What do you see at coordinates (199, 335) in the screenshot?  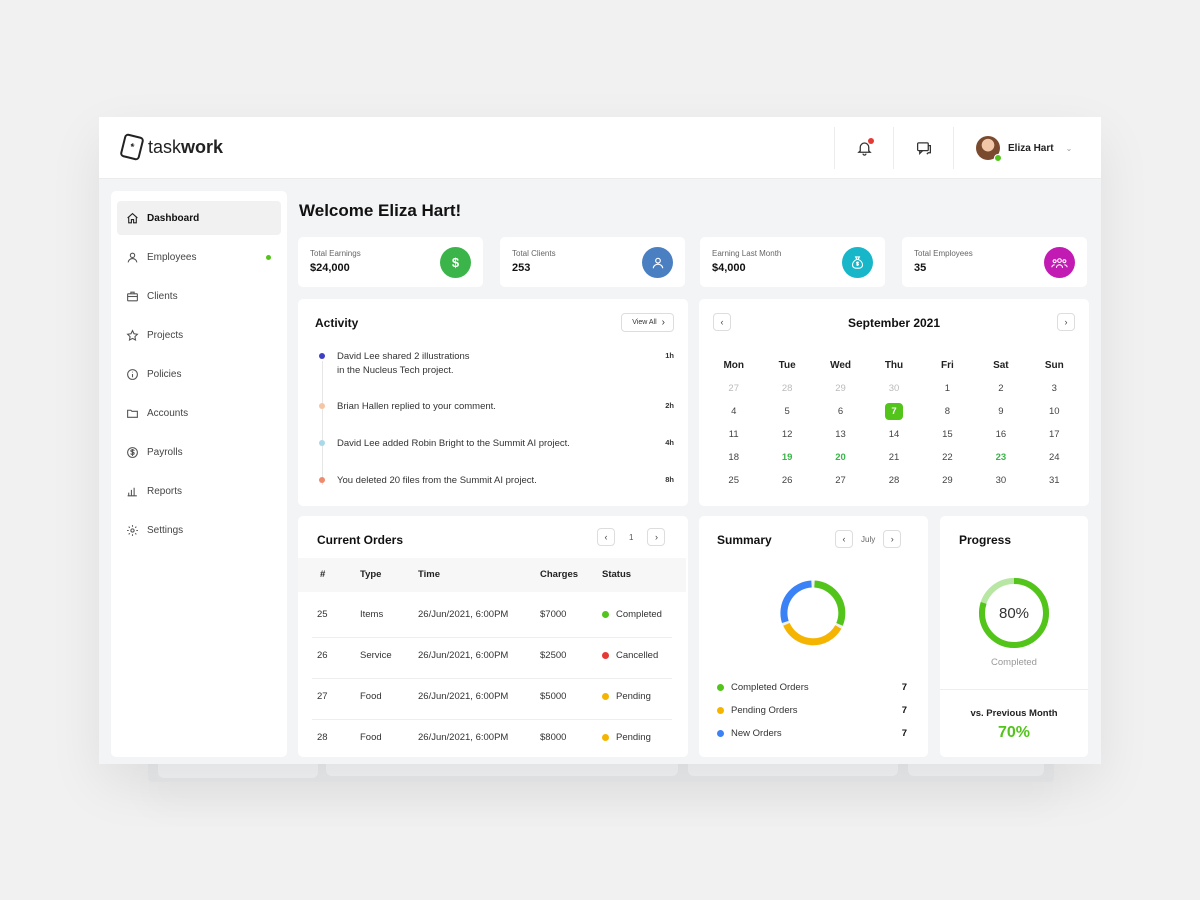 I see `sidebar-item-projects: Projects` at bounding box center [199, 335].